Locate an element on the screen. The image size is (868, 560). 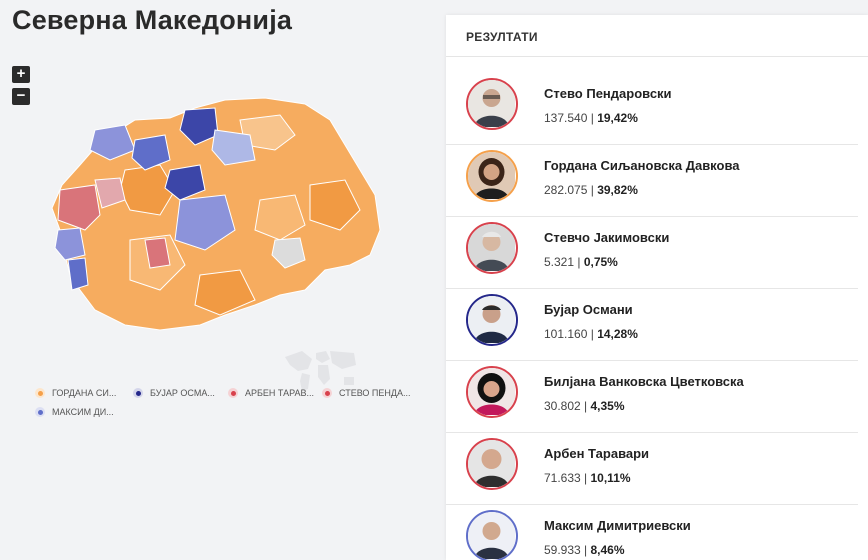
candidate-name: Бујар Османи is located at coordinates (588, 309).